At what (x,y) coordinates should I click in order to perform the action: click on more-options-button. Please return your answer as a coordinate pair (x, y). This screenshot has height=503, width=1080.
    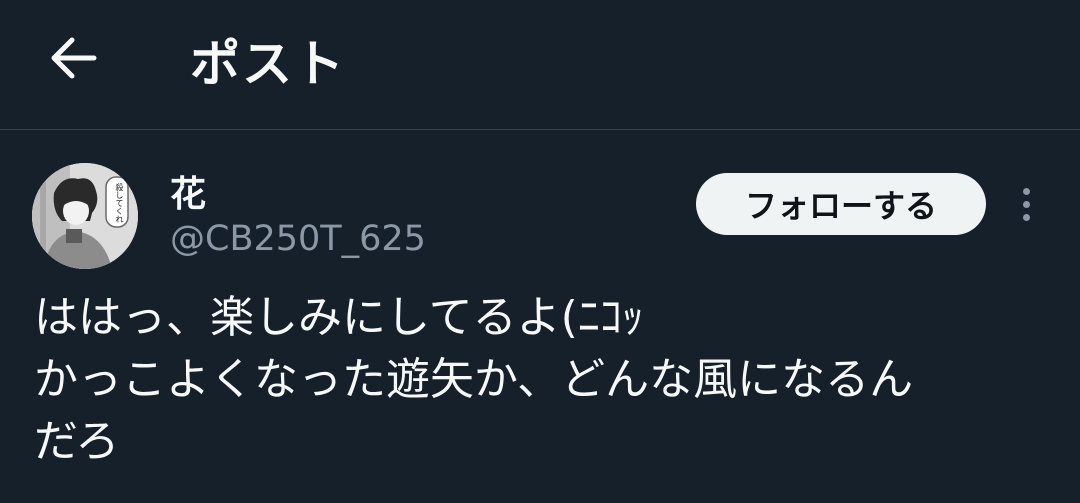
    Looking at the image, I should click on (1026, 204).